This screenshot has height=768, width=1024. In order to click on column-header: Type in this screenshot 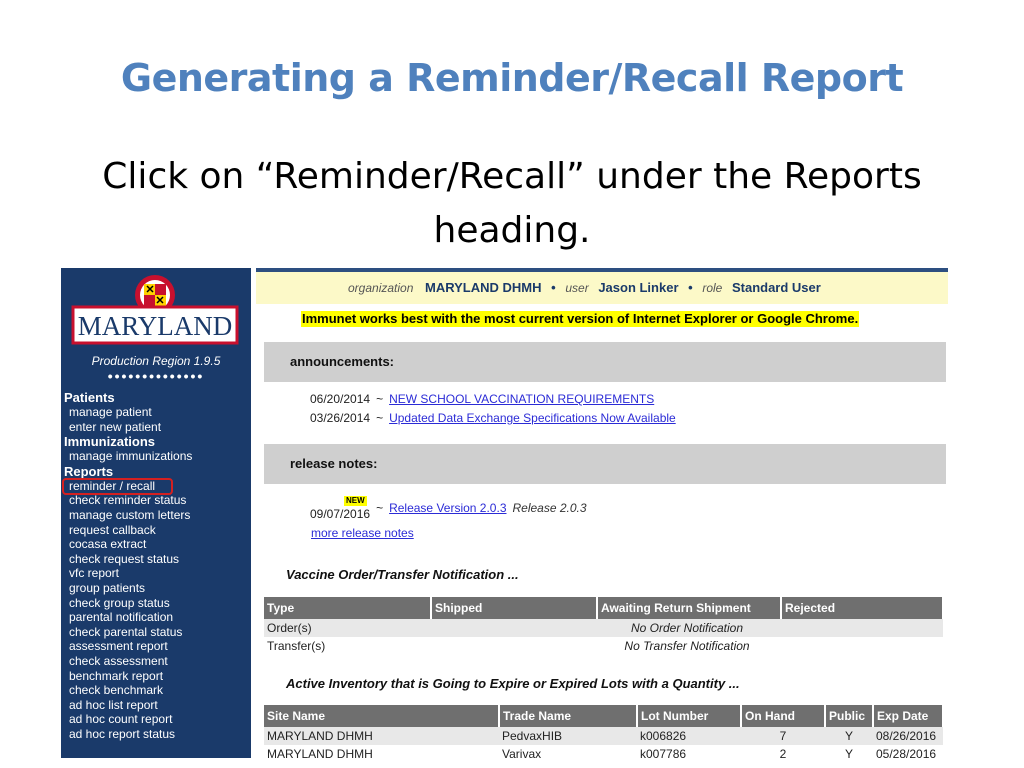, I will do `click(348, 608)`.